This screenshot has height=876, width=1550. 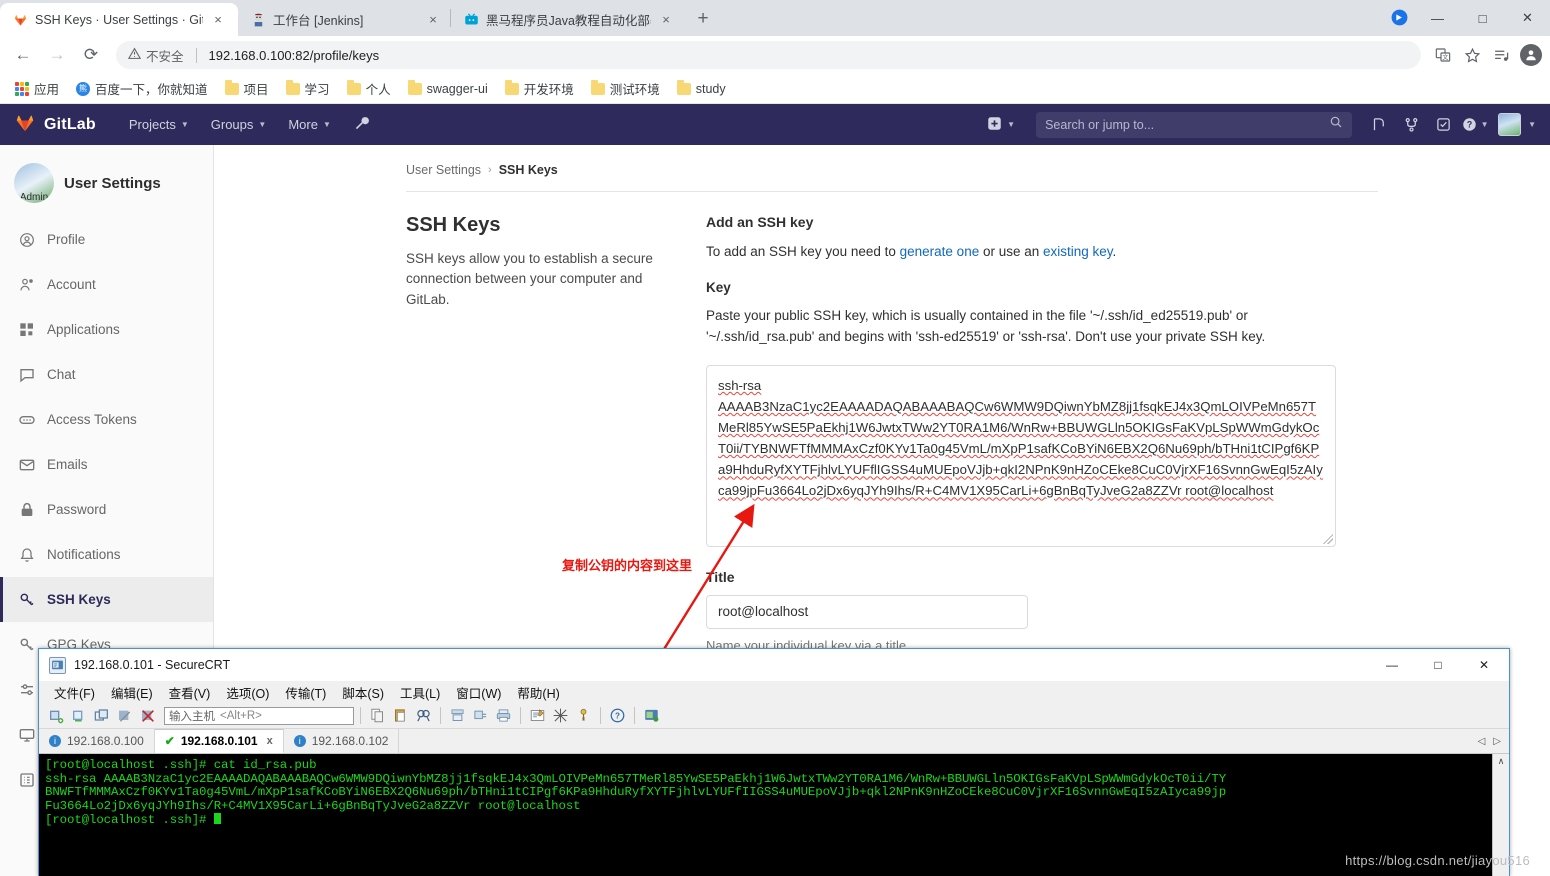 What do you see at coordinates (106, 554) in the screenshot?
I see `sidebar-item-notifications: Notifications` at bounding box center [106, 554].